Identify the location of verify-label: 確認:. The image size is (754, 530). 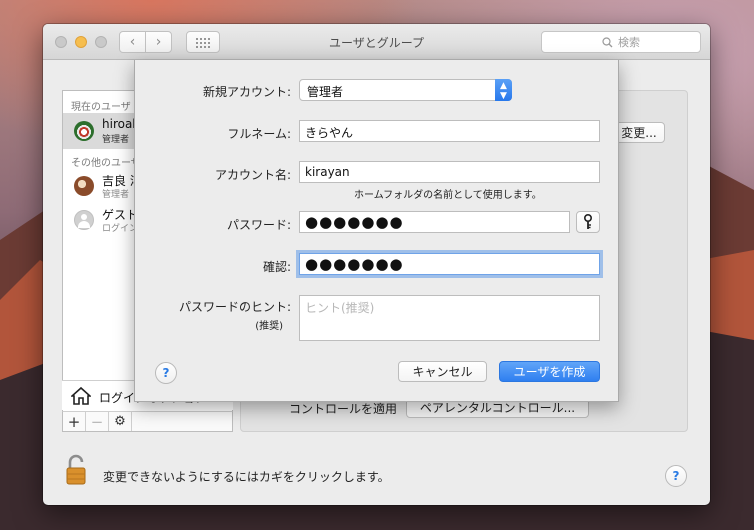
(276, 267).